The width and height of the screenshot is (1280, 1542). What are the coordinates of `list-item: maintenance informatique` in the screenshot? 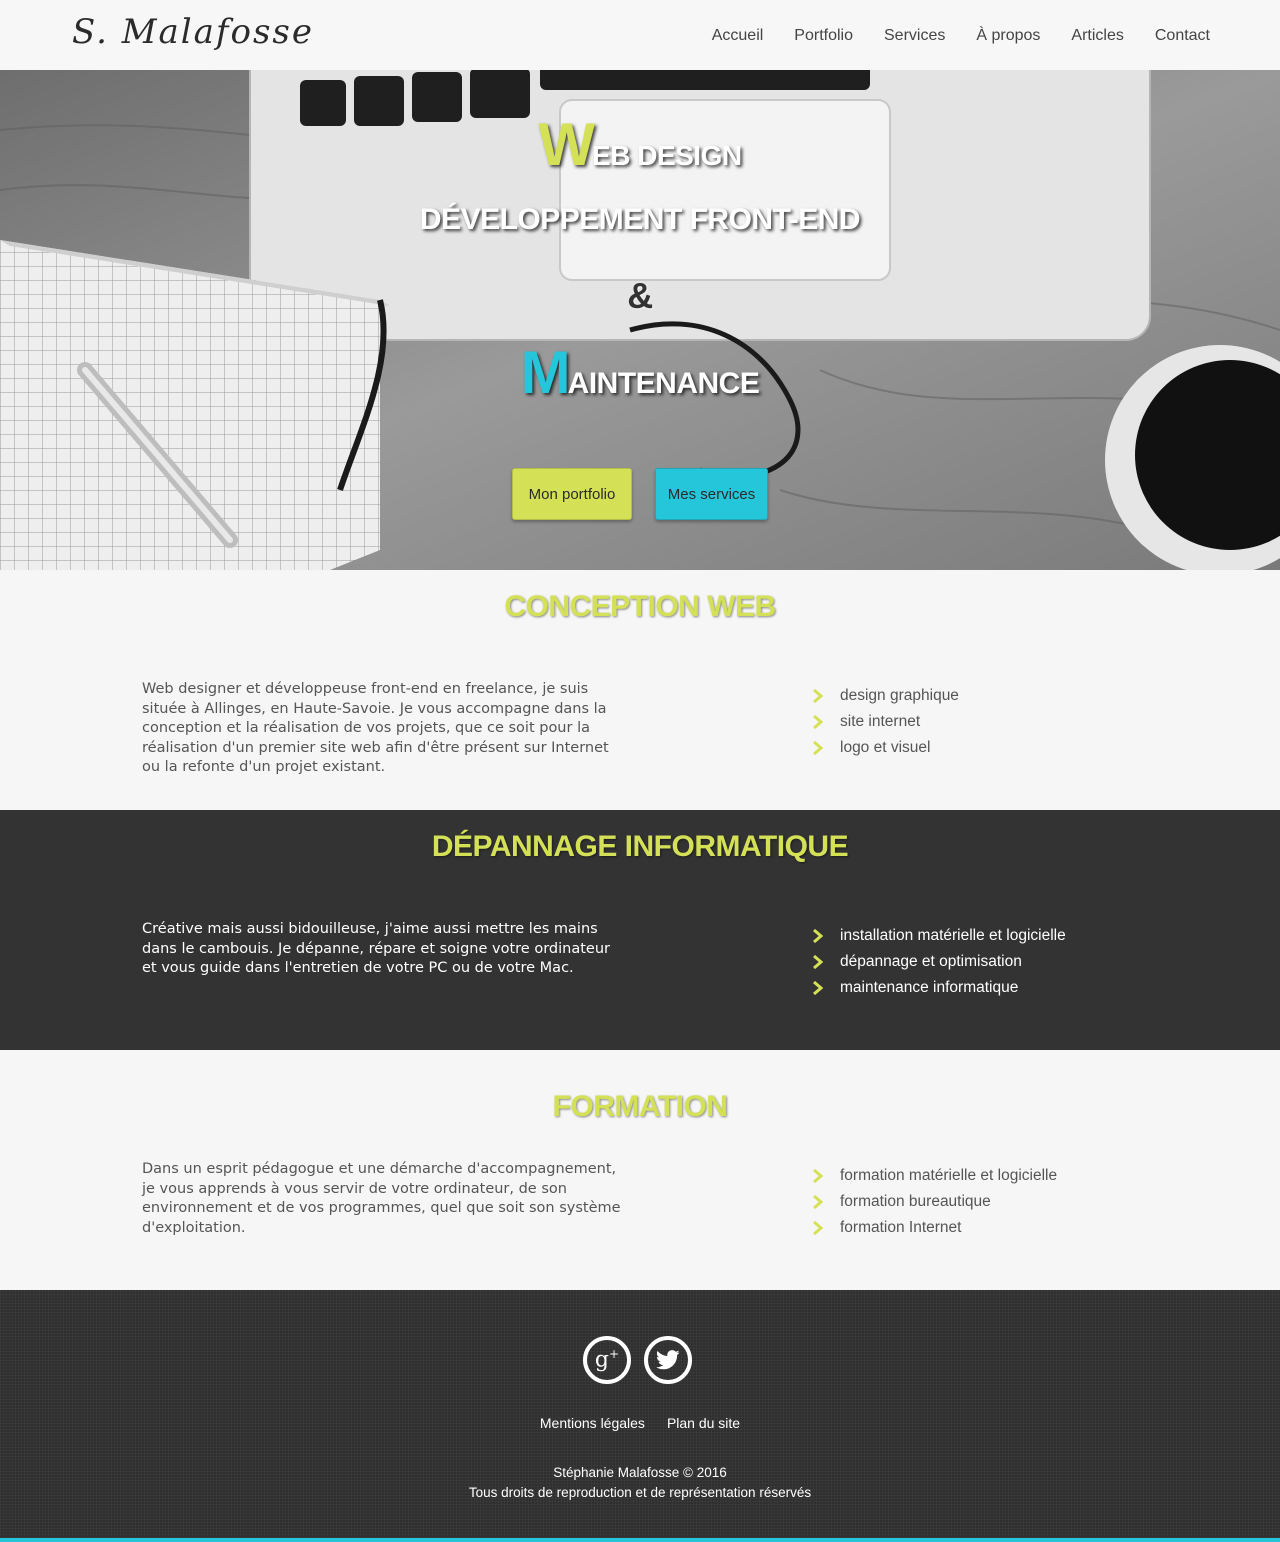 It's located at (939, 988).